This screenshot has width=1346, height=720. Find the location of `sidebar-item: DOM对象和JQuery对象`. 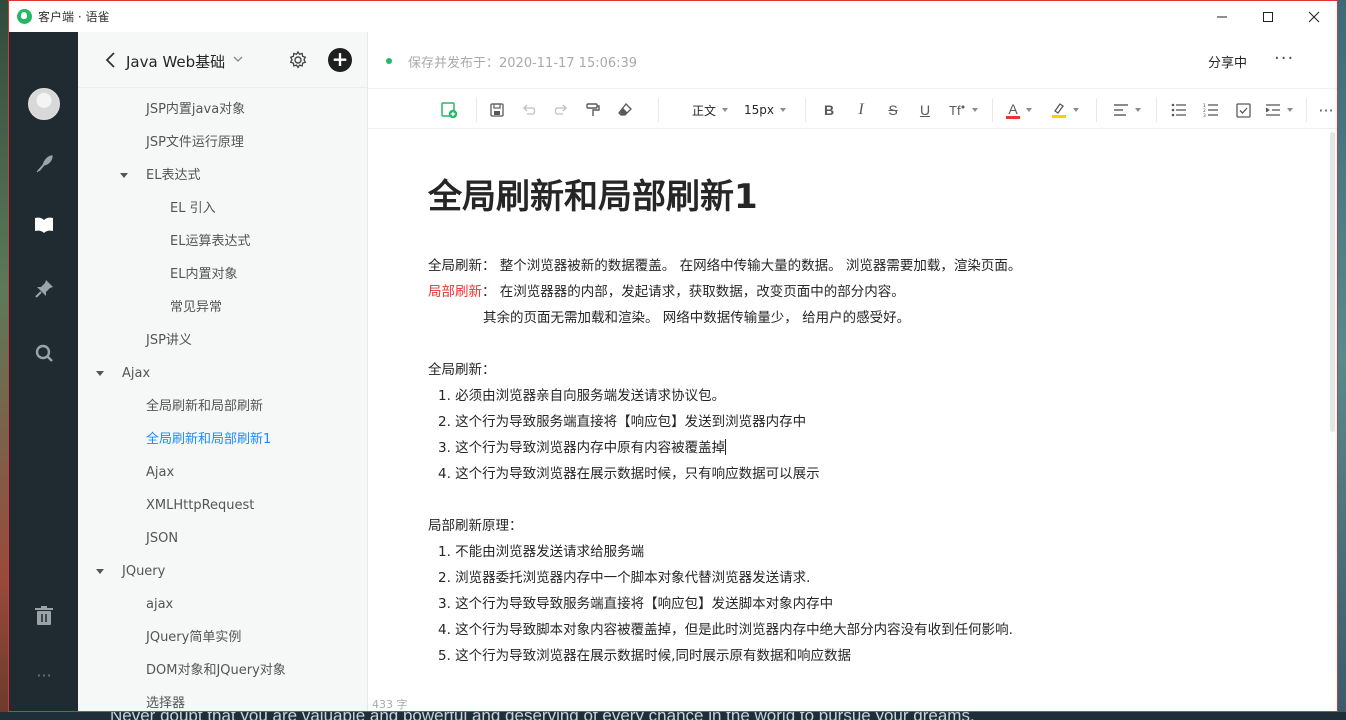

sidebar-item: DOM对象和JQuery对象 is located at coordinates (222, 670).